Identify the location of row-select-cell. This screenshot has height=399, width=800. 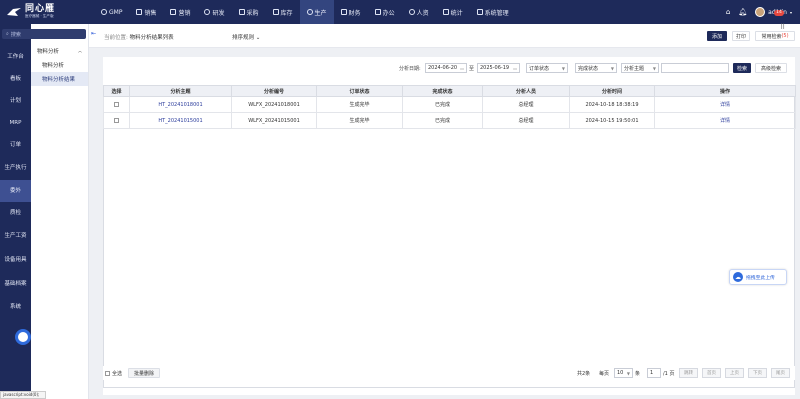
(116, 120).